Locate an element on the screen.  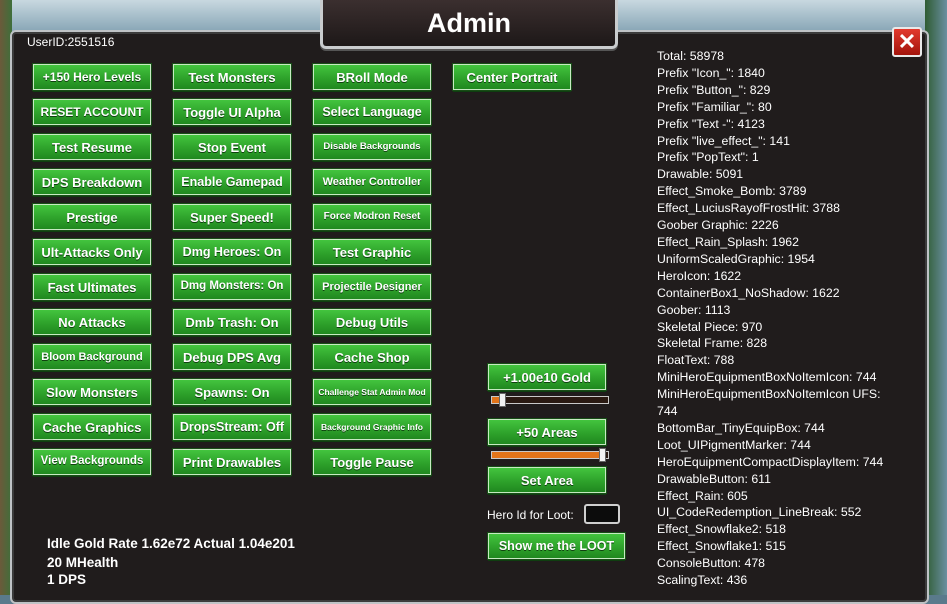
stats-list-item: MiniHeroEquipmentBoxNoItemIcon UFS: 744 is located at coordinates (769, 403).